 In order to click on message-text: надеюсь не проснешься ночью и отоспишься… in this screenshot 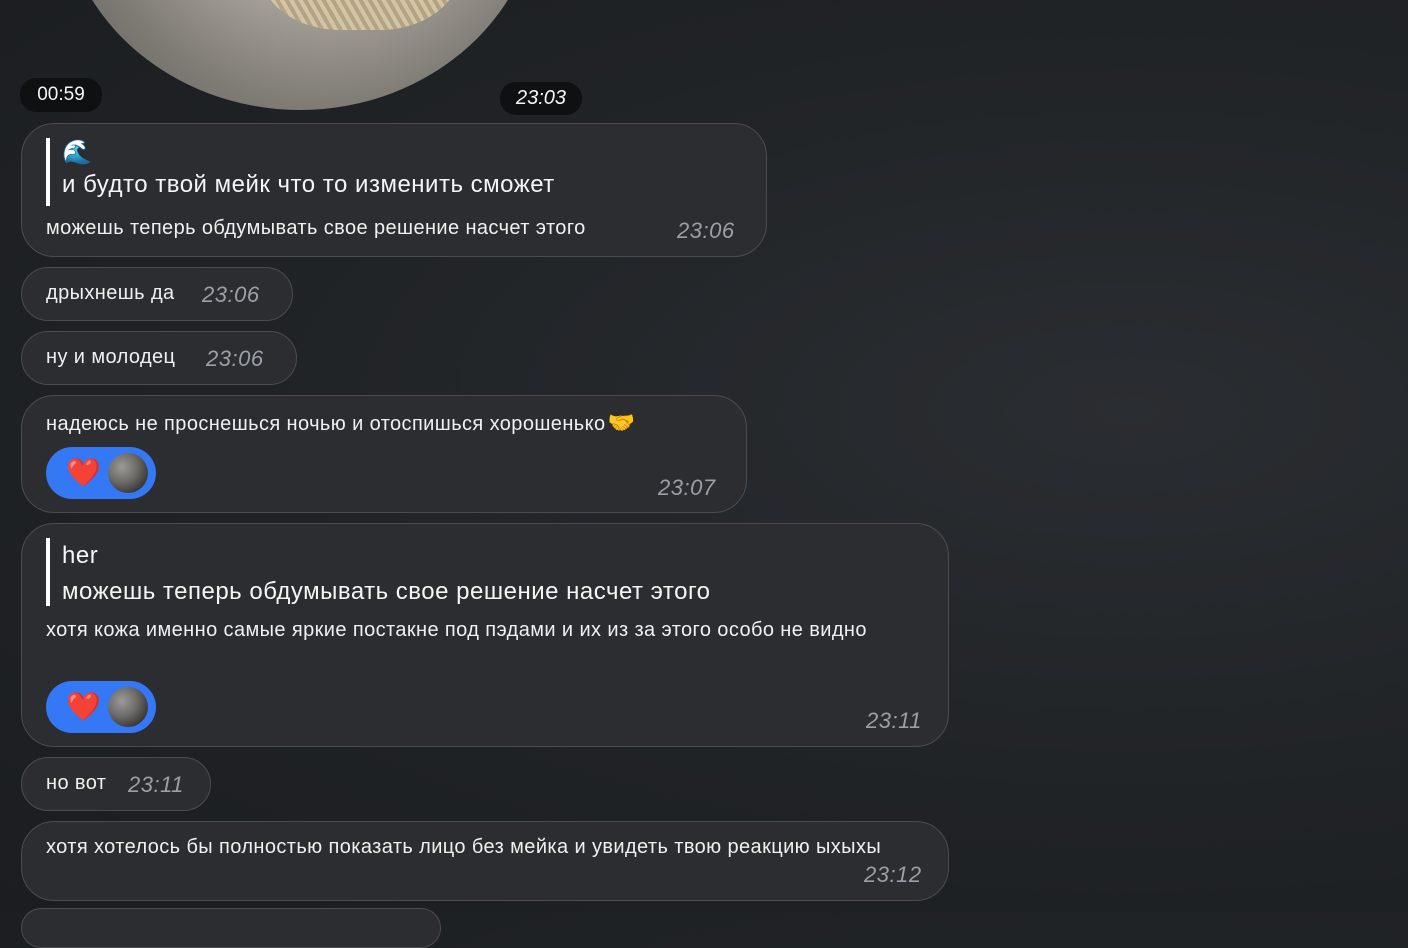, I will do `click(340, 423)`.